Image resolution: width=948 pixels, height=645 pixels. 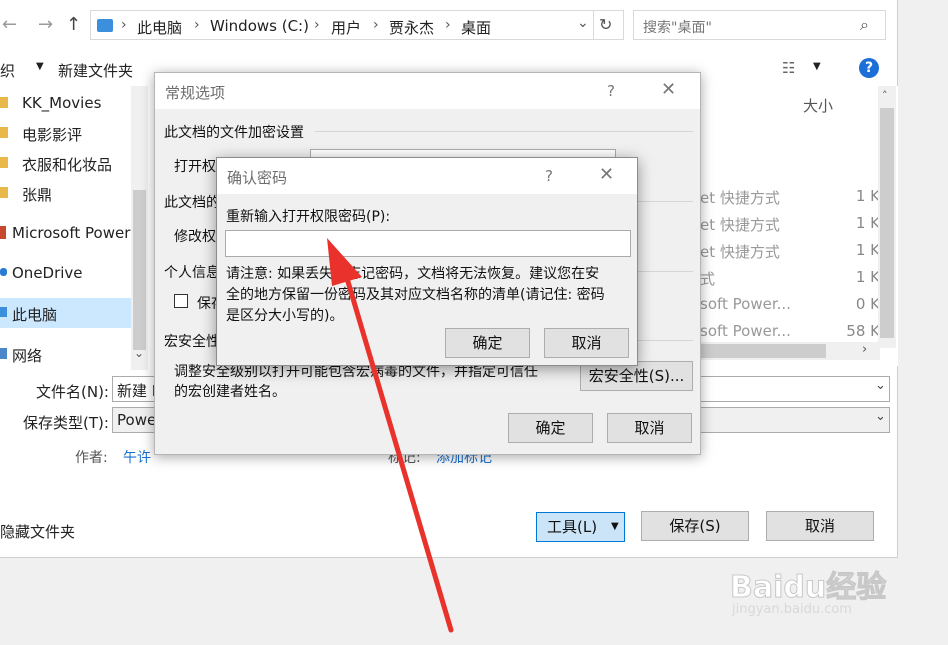 I want to click on warning-line3: 是区分大小写的)。, so click(x=285, y=316).